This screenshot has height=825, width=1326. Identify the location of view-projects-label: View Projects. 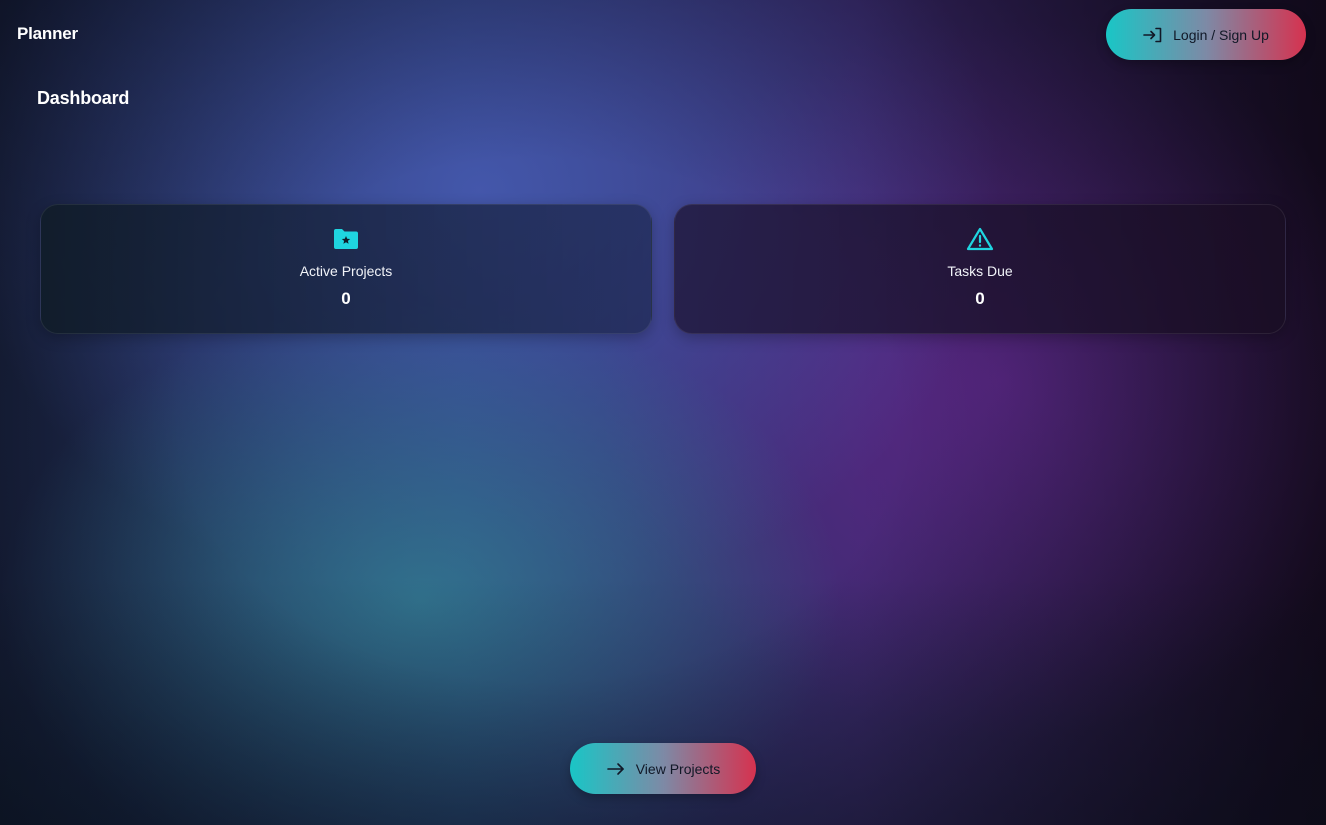
(678, 768).